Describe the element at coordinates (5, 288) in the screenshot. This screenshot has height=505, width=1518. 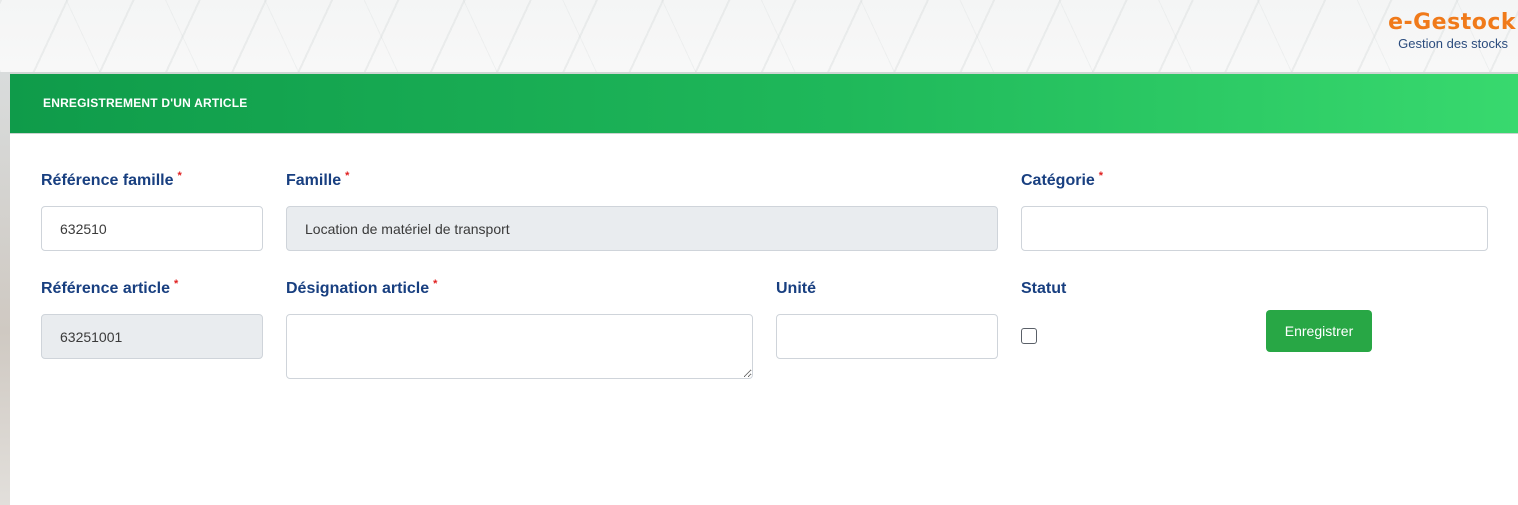
I see `background-side-image` at that location.